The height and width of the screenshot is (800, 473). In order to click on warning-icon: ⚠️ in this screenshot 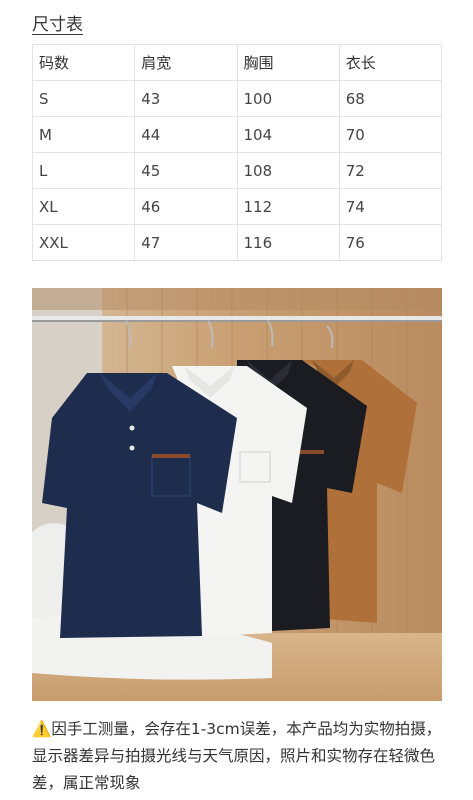, I will do `click(42, 729)`.